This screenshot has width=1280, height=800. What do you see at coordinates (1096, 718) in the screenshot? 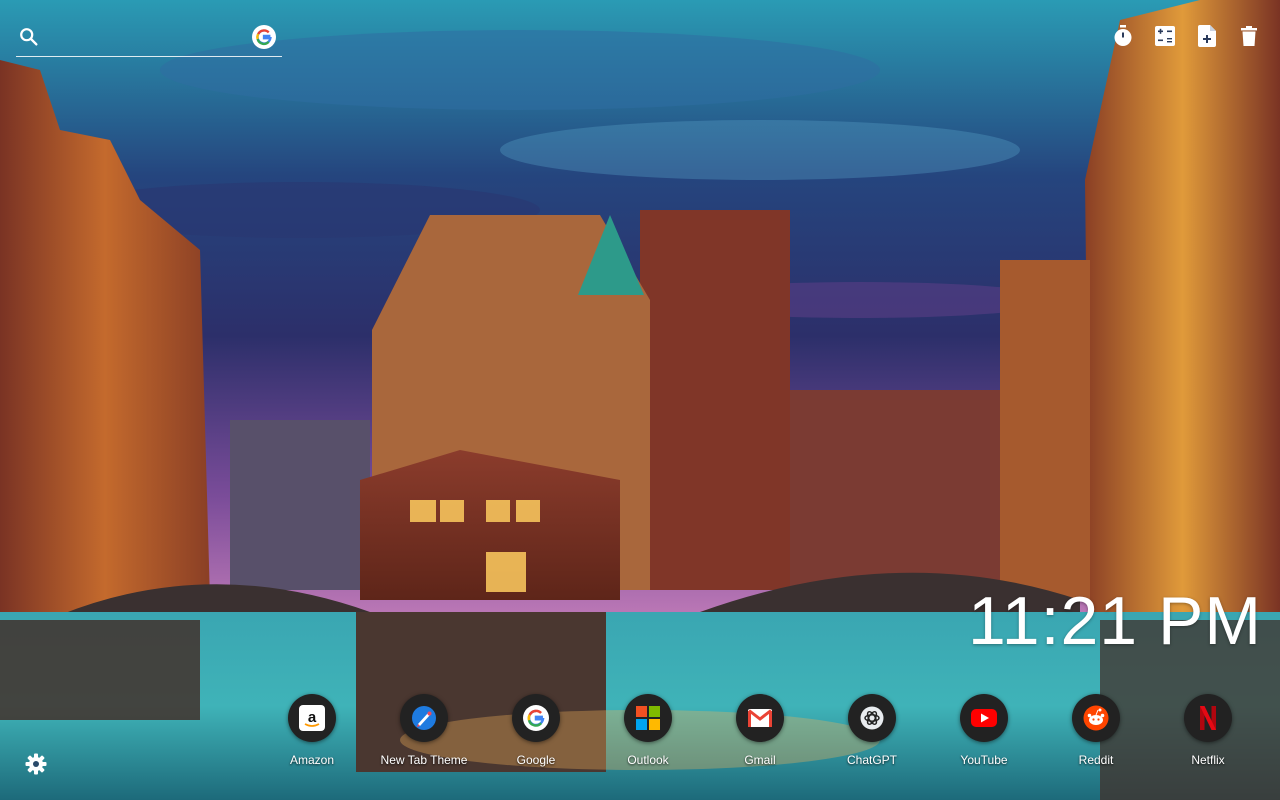
I see `reddit-icon` at bounding box center [1096, 718].